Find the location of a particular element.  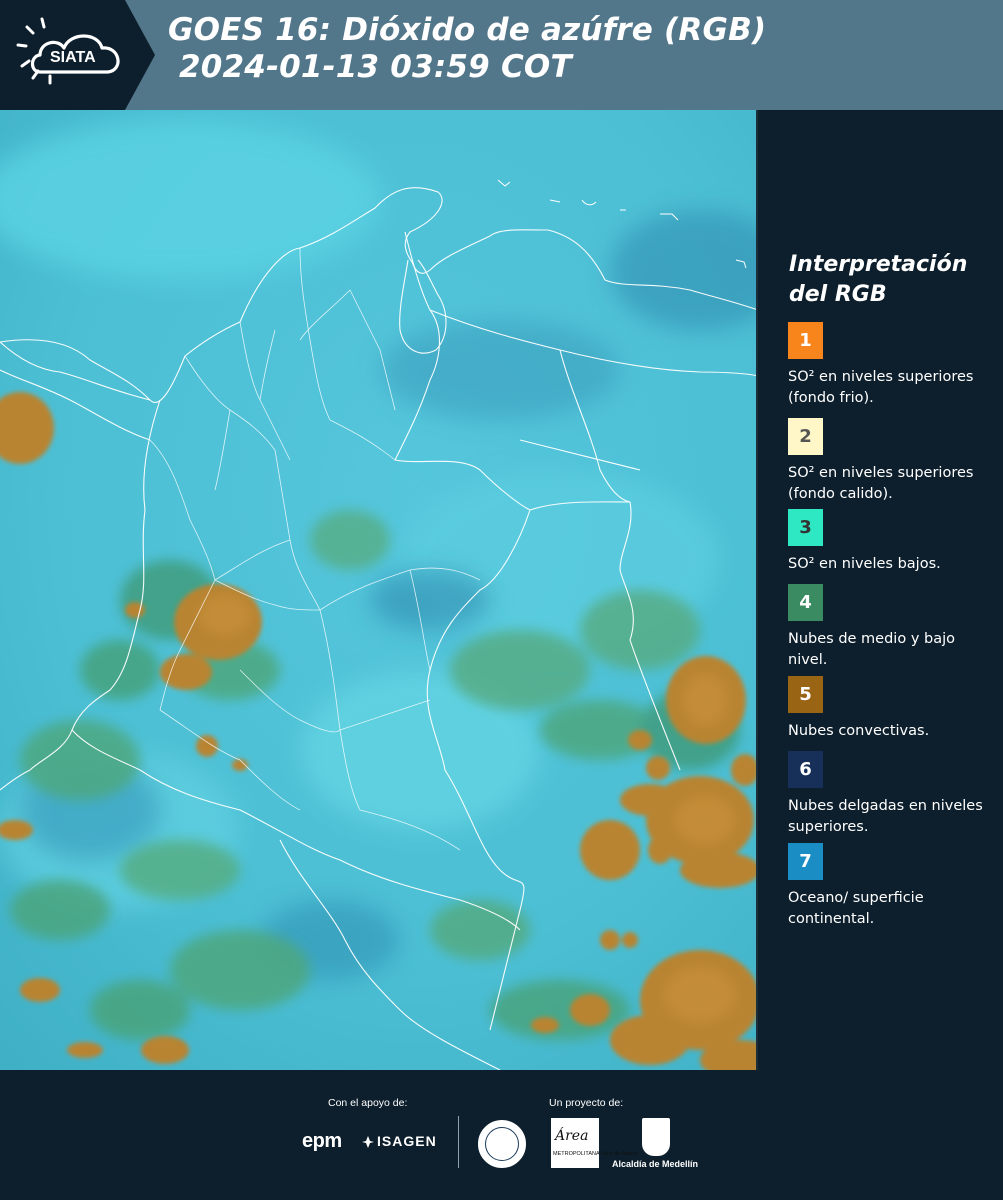

legend-swatch-1: 1 is located at coordinates (805, 340).